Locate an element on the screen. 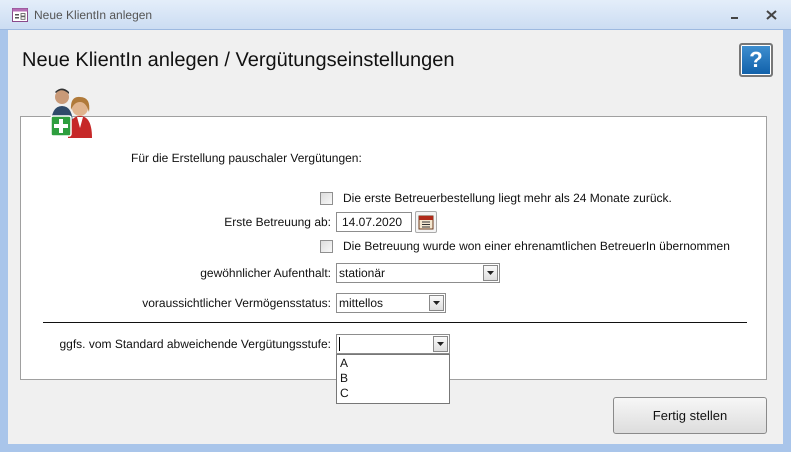 The height and width of the screenshot is (452, 791). field-label: voraussichtlicher Vermögensstatus: is located at coordinates (236, 303).